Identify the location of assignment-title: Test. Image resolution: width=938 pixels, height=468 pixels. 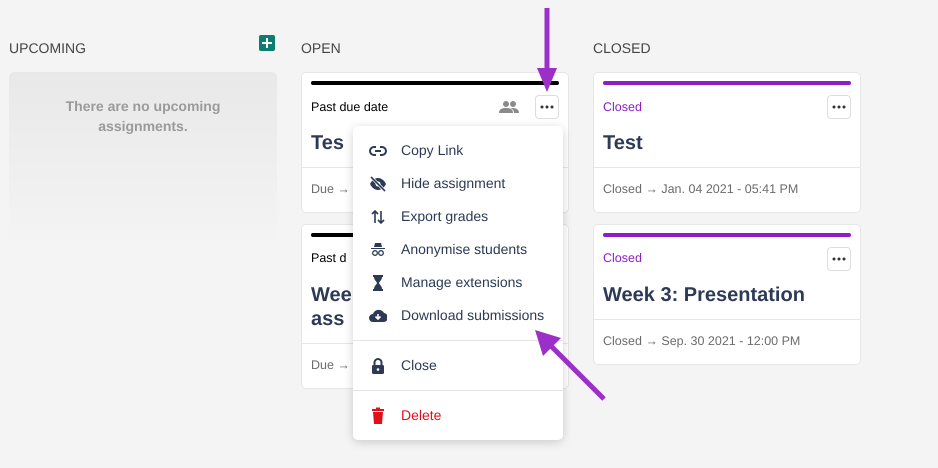
(623, 143).